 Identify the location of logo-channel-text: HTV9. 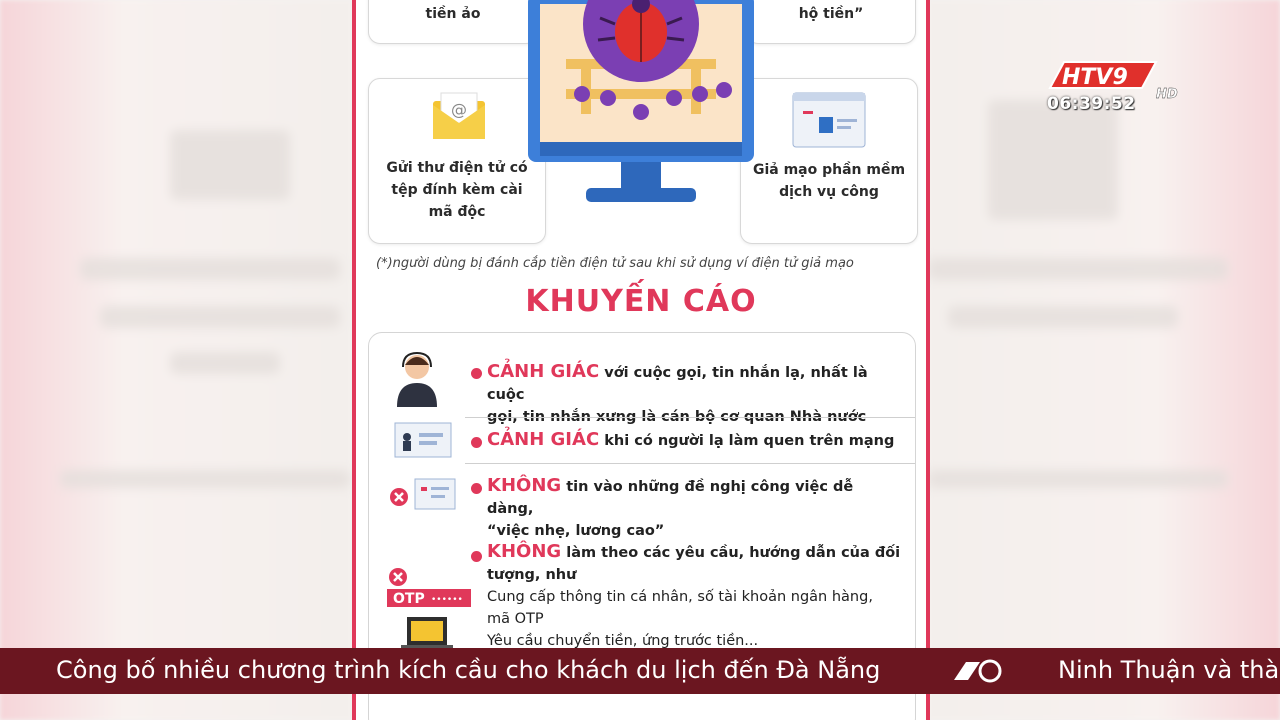
(1095, 77).